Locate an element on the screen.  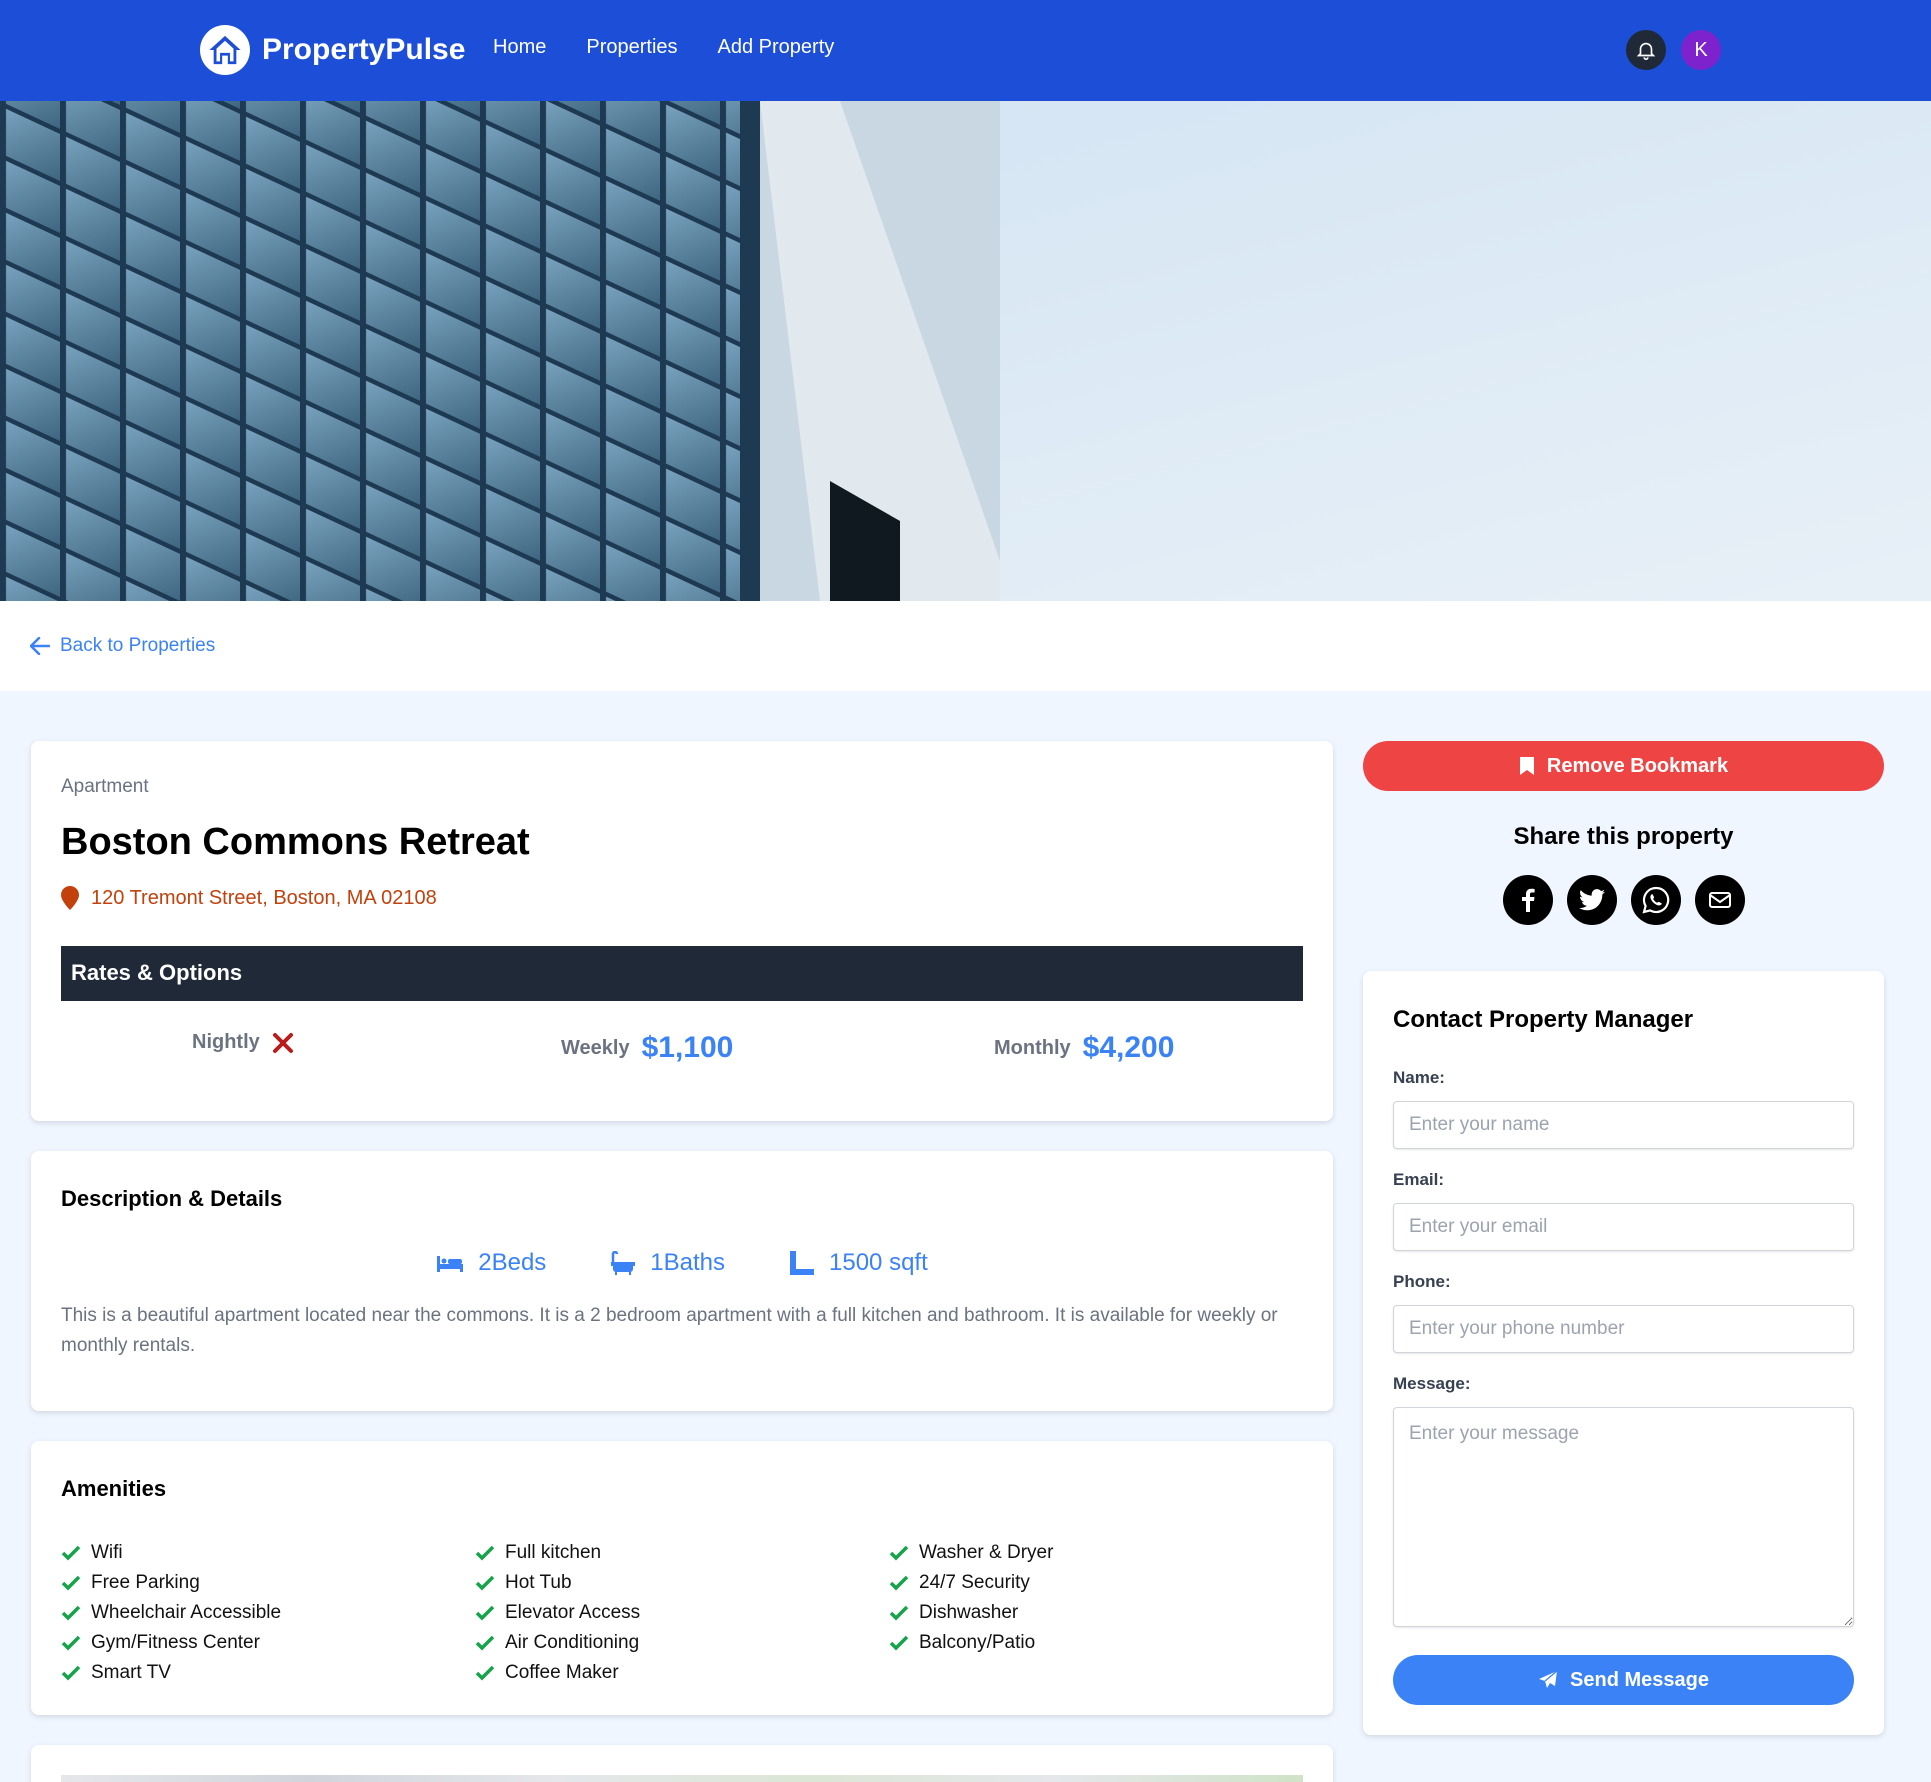
address-text: 120 Tremont Street, Boston, MA 02108 is located at coordinates (264, 897).